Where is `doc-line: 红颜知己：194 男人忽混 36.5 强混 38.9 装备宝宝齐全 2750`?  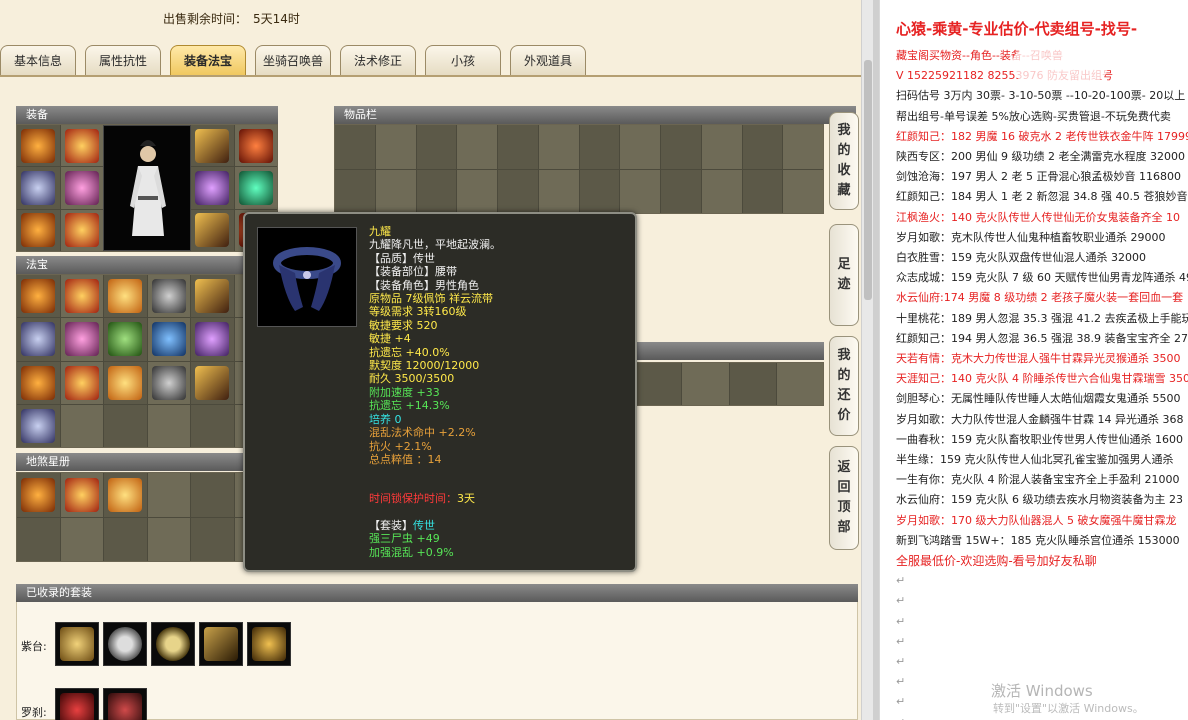
doc-line: 红颜知己：194 男人忽混 36.5 强混 38.9 装备宝宝齐全 2750 is located at coordinates (1042, 338).